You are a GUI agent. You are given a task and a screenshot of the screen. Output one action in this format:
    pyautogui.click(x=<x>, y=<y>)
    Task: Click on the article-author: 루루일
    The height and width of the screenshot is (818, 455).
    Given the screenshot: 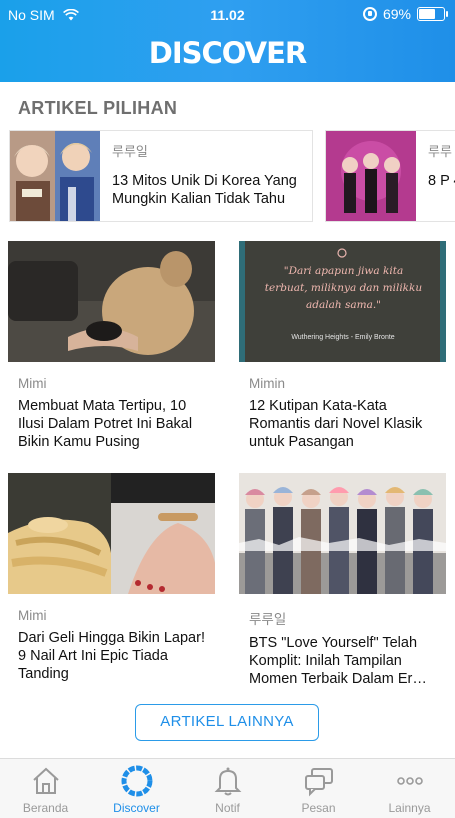 What is the action you would take?
    pyautogui.click(x=268, y=619)
    